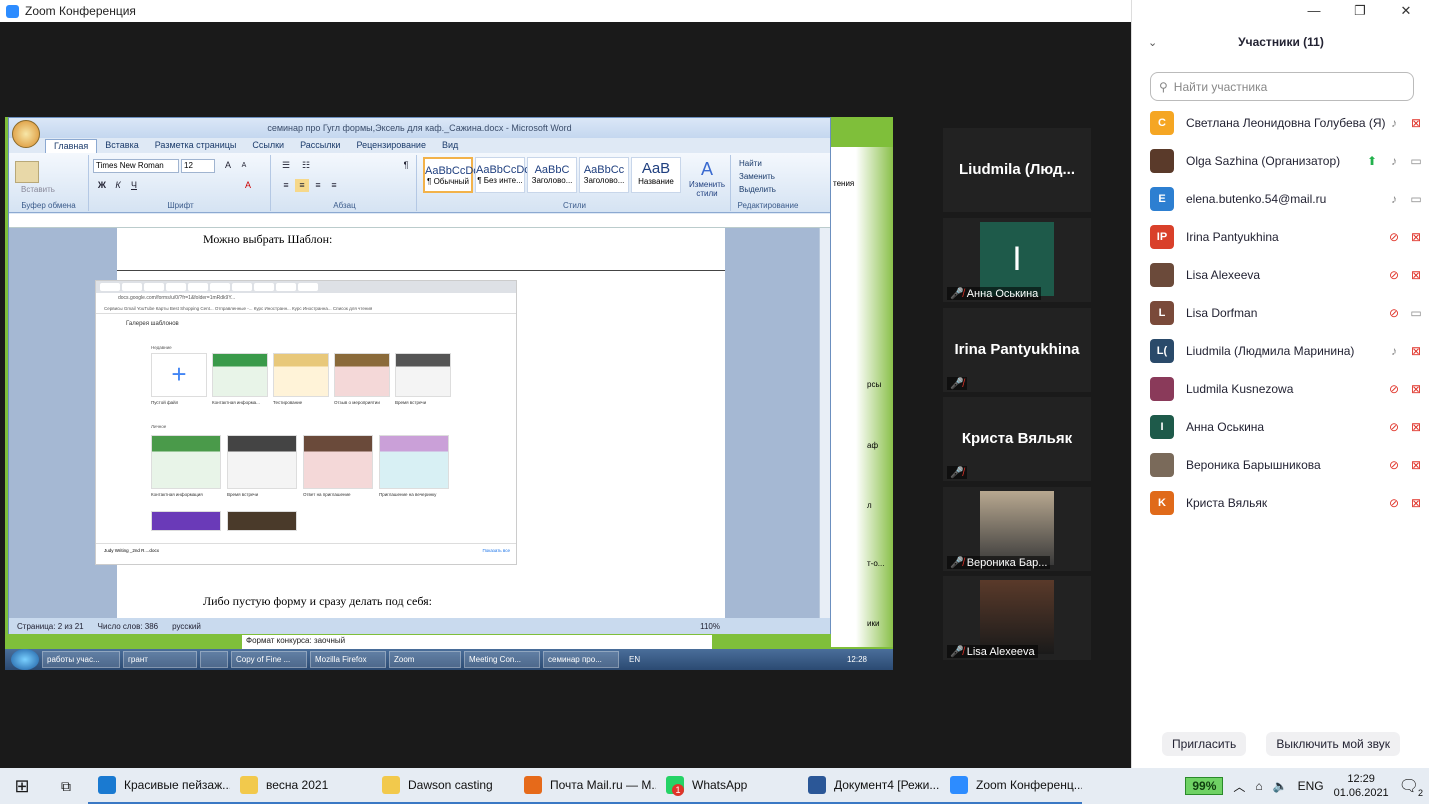 The image size is (1429, 804). Describe the element at coordinates (1280, 465) in the screenshot. I see `participant-row: Вероника Барышникова ⊘ ⊠` at that location.